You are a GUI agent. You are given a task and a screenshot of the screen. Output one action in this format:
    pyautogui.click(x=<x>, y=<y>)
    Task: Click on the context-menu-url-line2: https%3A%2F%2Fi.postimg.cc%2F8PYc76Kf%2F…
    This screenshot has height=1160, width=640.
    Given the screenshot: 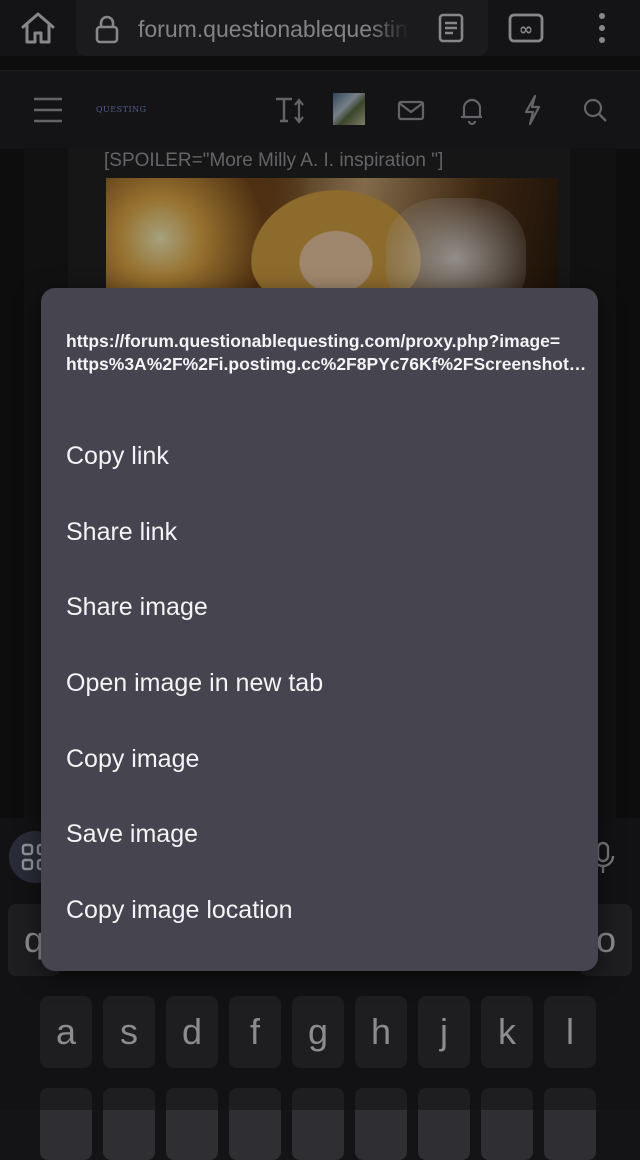 What is the action you would take?
    pyautogui.click(x=326, y=364)
    